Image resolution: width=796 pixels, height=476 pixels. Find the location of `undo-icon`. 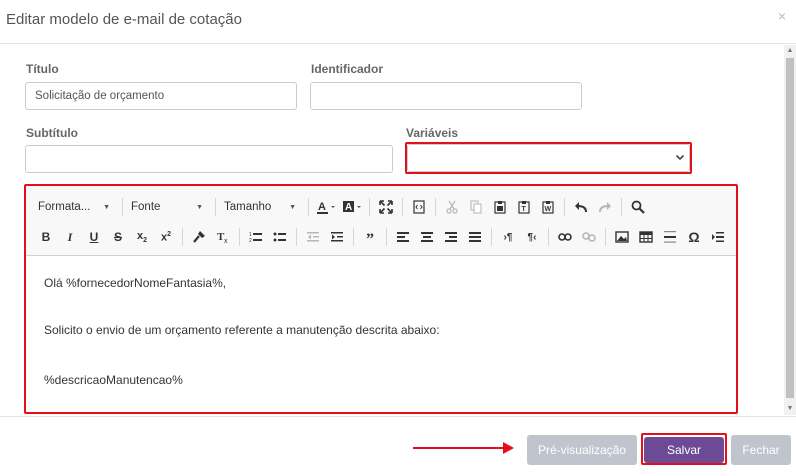

undo-icon is located at coordinates (581, 207).